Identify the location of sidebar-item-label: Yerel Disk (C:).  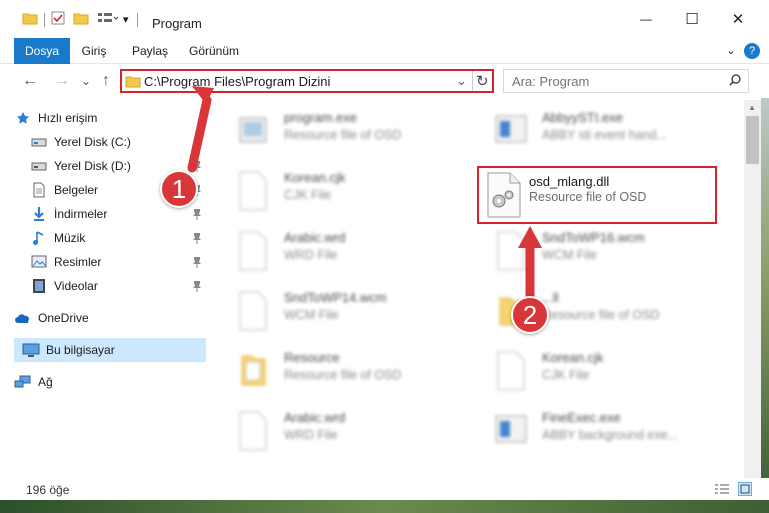
(92, 142).